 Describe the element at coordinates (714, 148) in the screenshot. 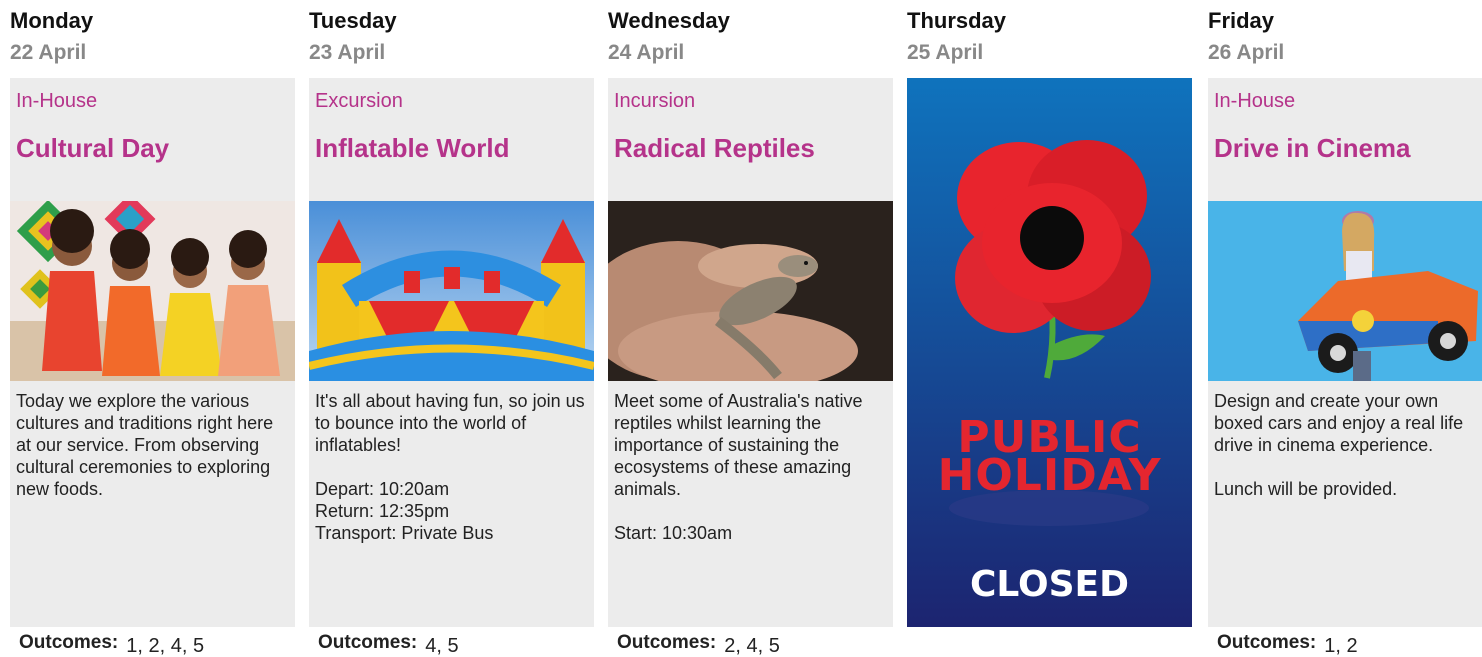

I see `activity-title: Radical Reptiles` at that location.